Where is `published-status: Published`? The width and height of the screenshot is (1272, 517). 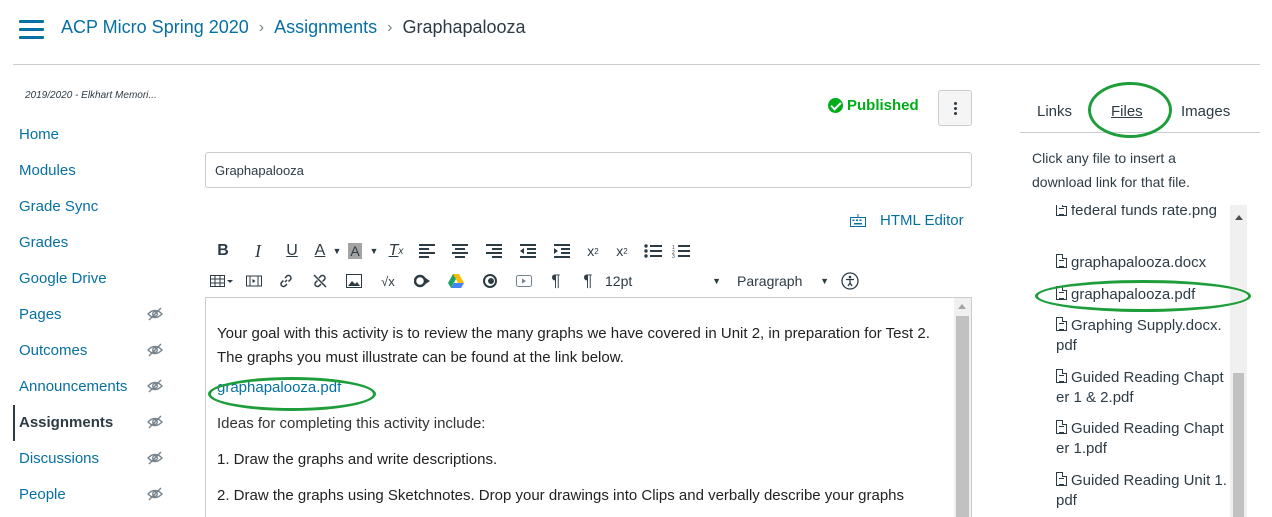 published-status: Published is located at coordinates (873, 105).